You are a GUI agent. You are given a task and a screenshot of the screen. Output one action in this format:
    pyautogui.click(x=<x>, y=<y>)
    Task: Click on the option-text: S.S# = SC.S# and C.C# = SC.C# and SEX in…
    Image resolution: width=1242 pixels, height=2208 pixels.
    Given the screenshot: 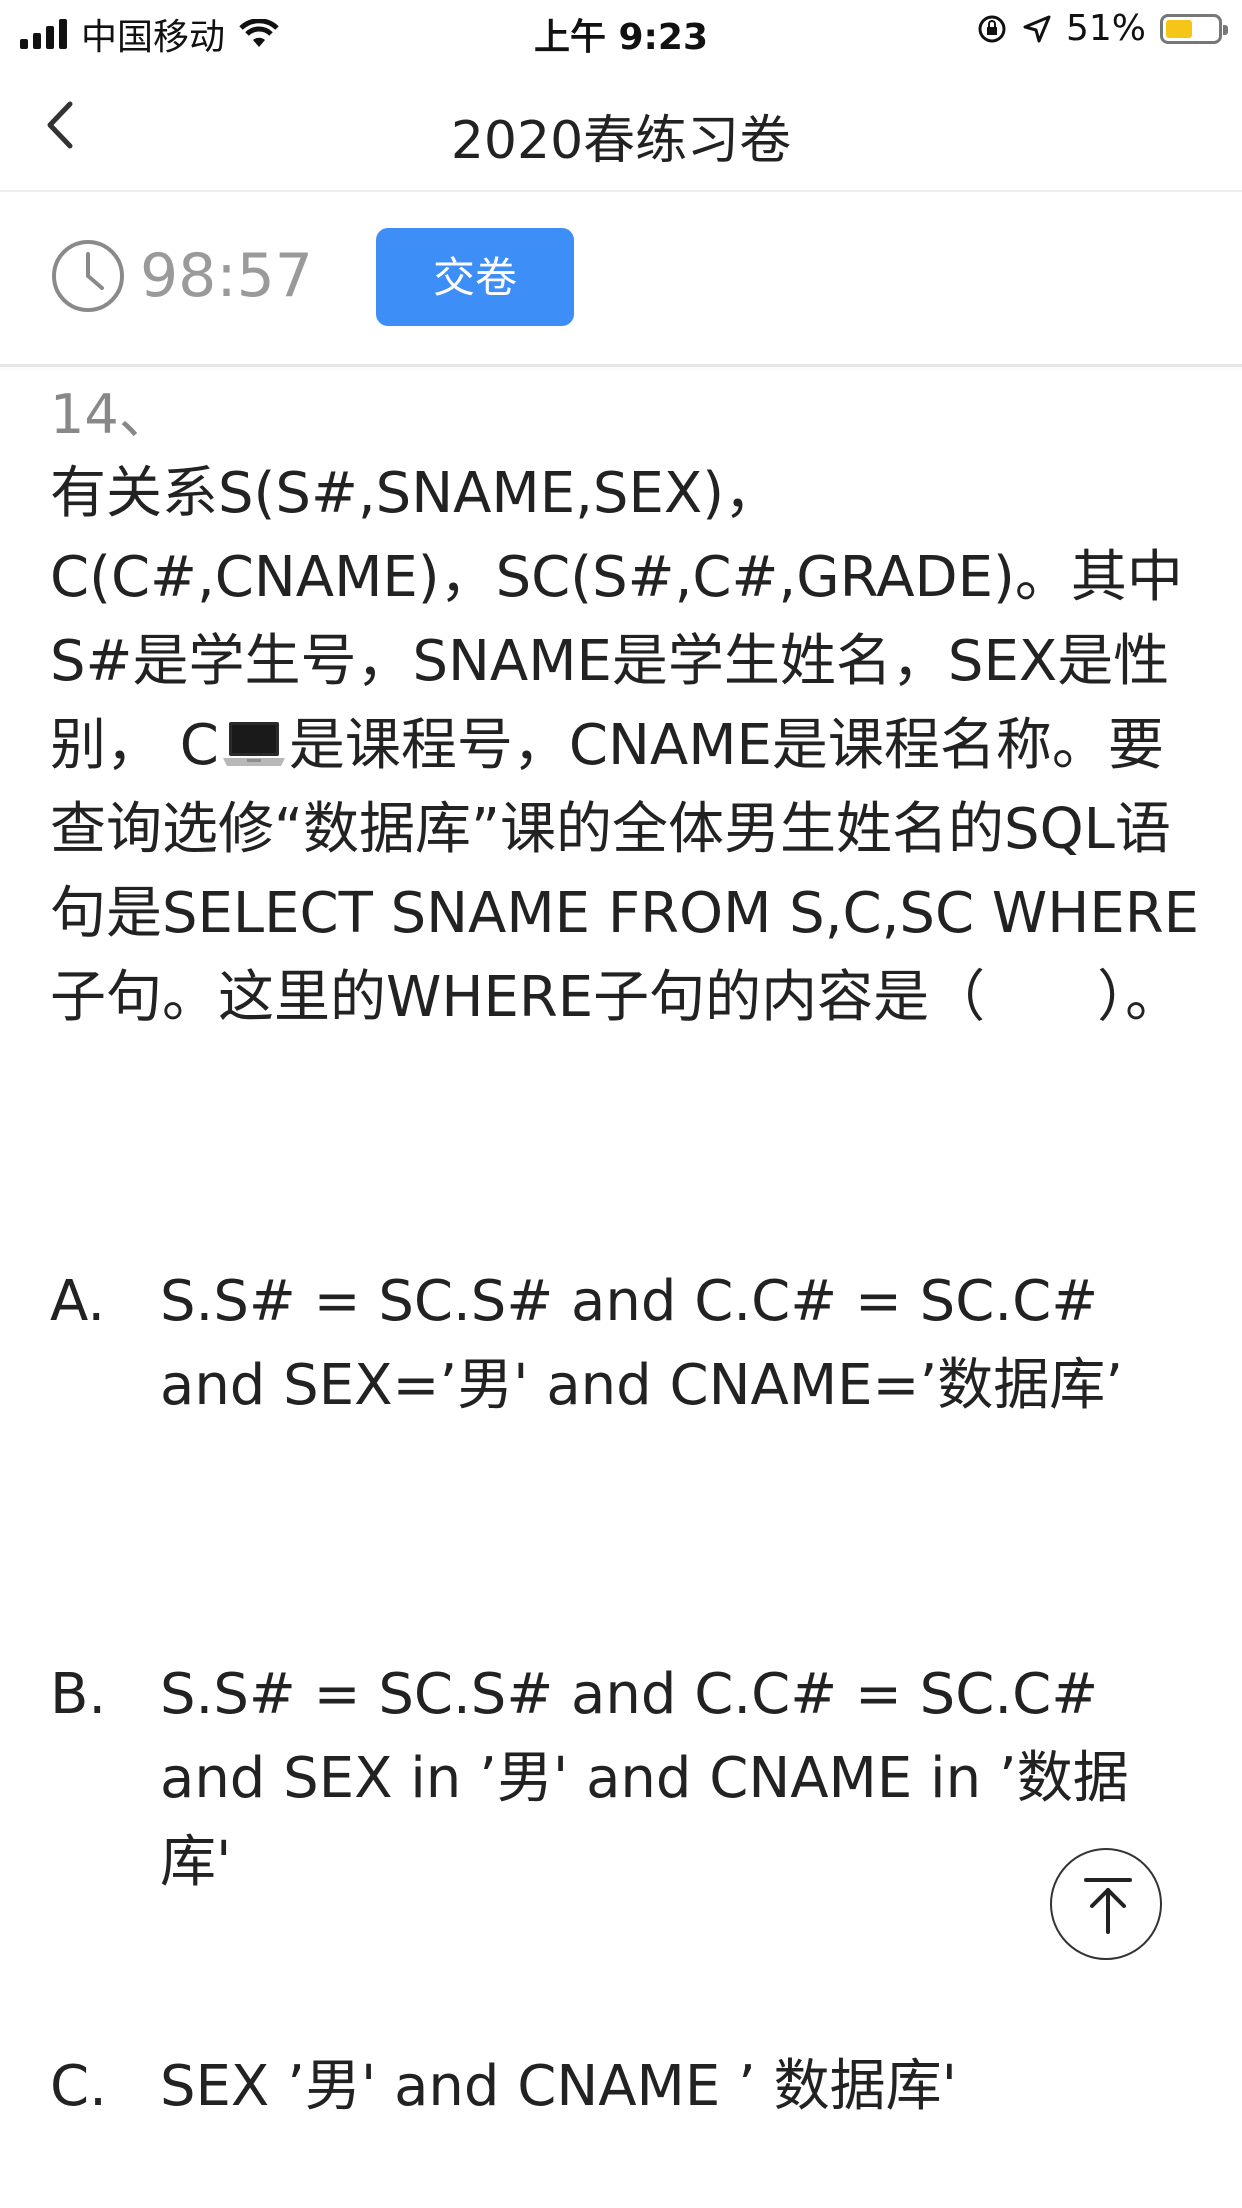 What is the action you would take?
    pyautogui.click(x=644, y=1778)
    